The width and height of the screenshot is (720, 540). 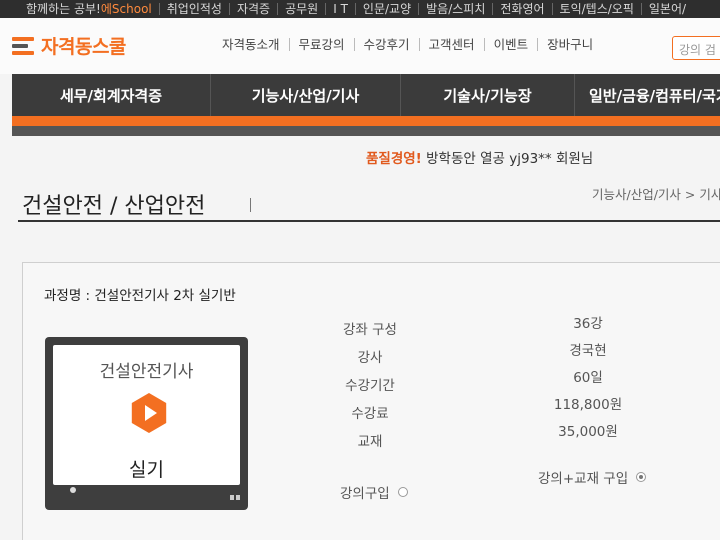 I want to click on welcome-text: 방학동안 열공 yj93** 회원님, so click(x=510, y=159).